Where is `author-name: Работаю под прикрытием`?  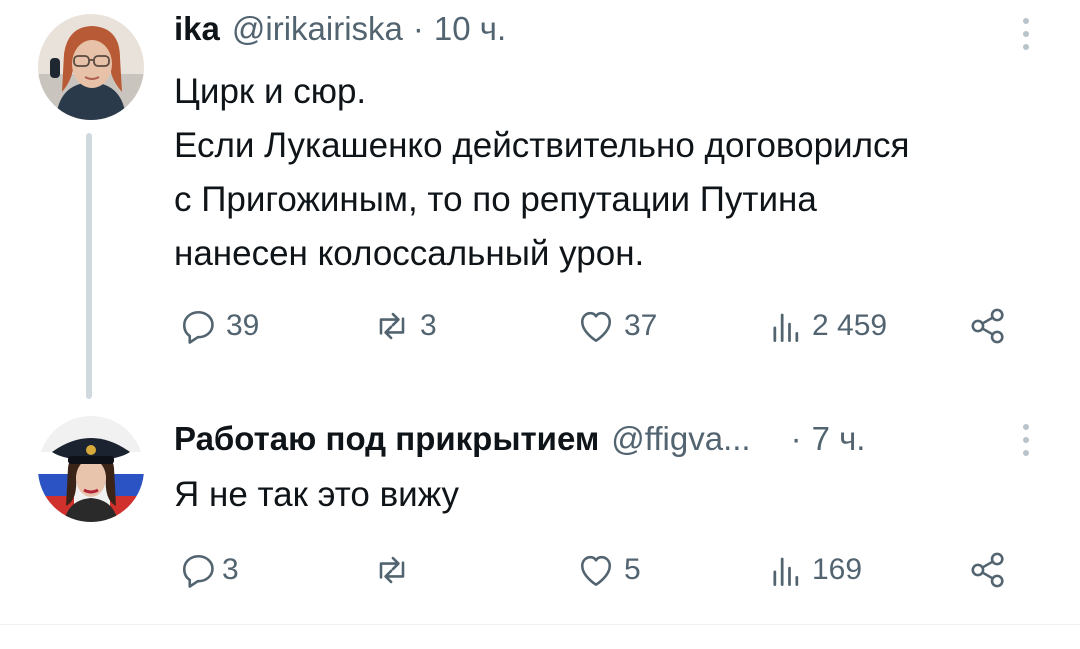
author-name: Работаю под прикрытием is located at coordinates (386, 439).